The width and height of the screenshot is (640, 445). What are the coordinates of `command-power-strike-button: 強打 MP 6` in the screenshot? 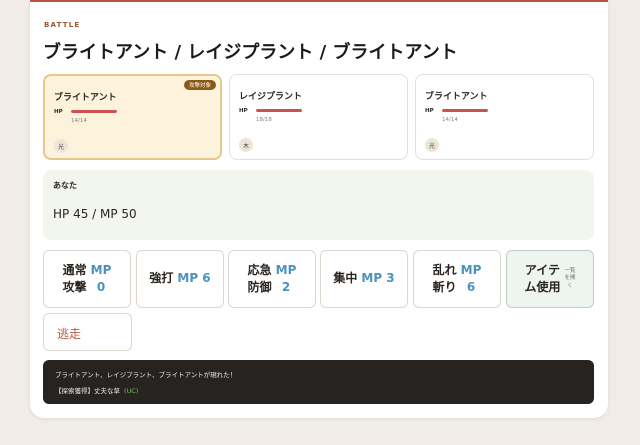 It's located at (180, 279).